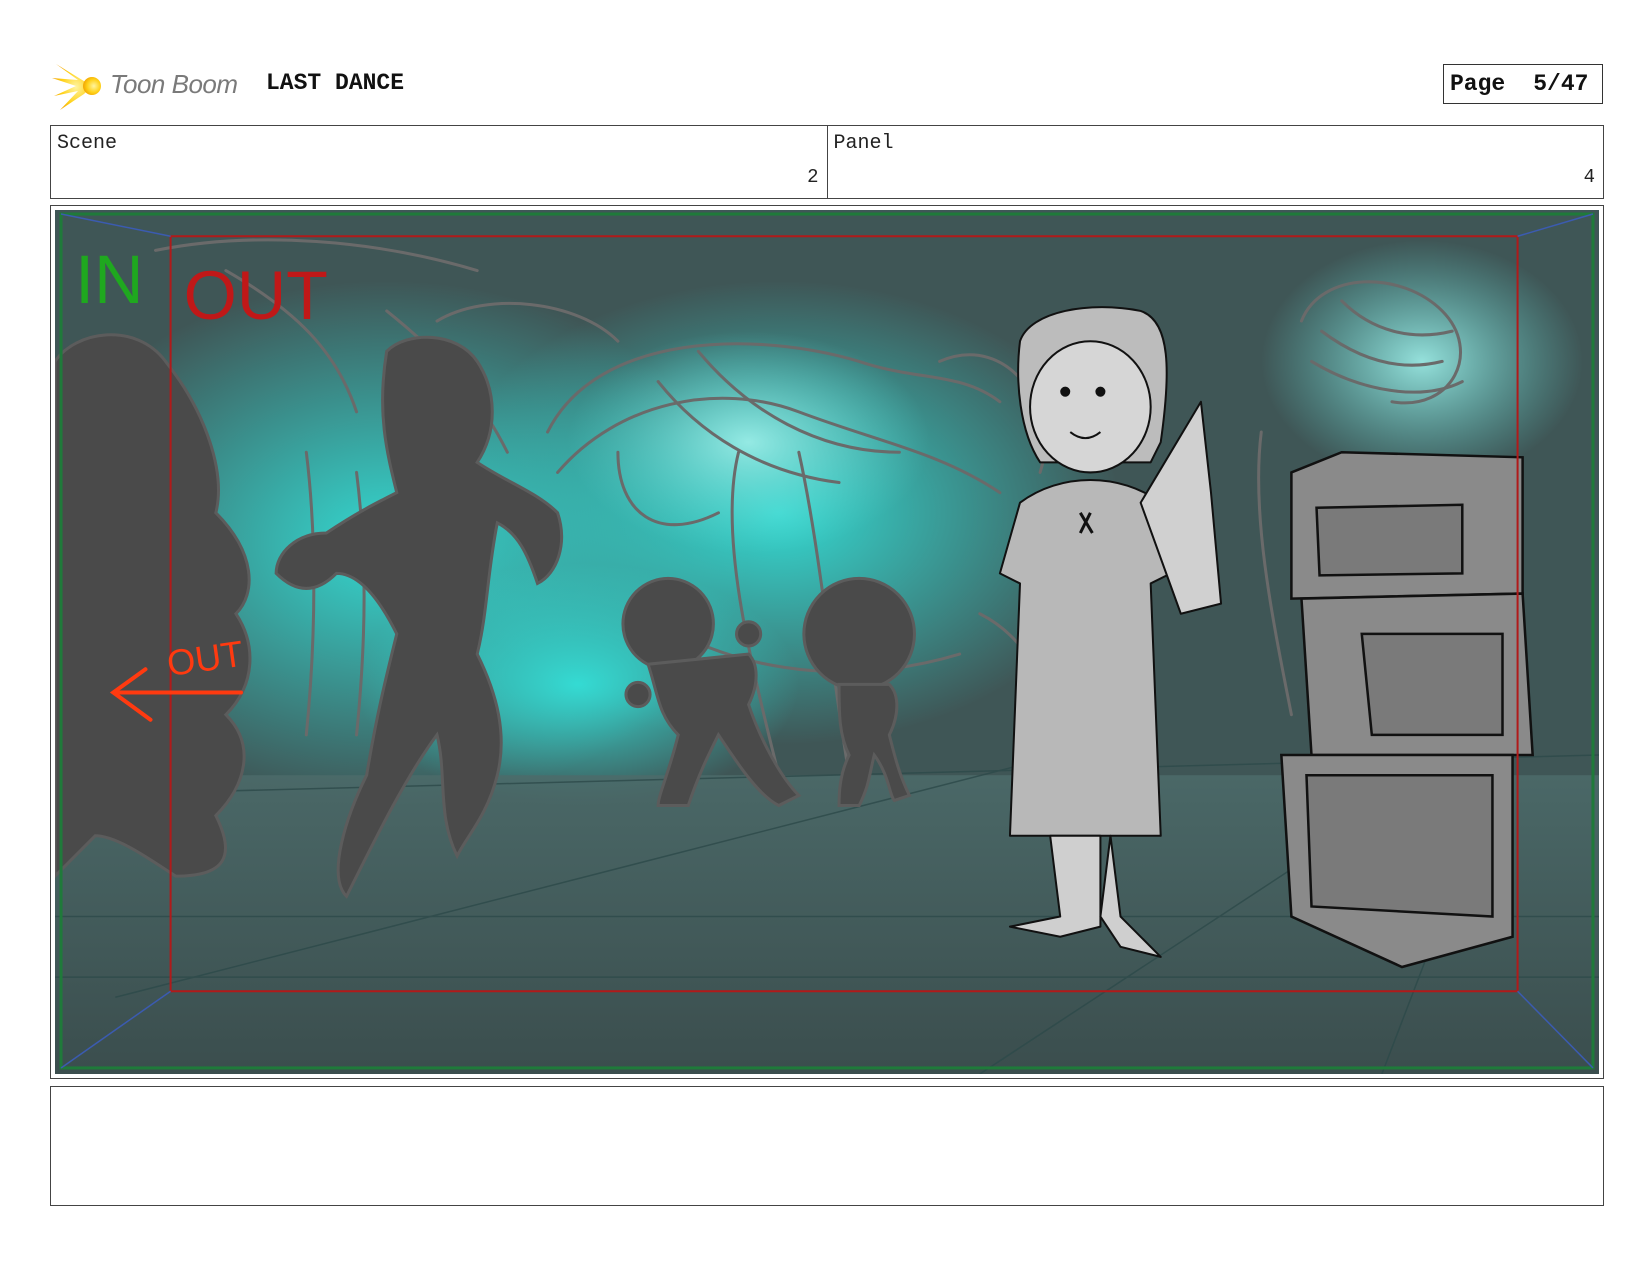 The image size is (1650, 1275). Describe the element at coordinates (256, 295) in the screenshot. I see `out-label: OUT` at that location.